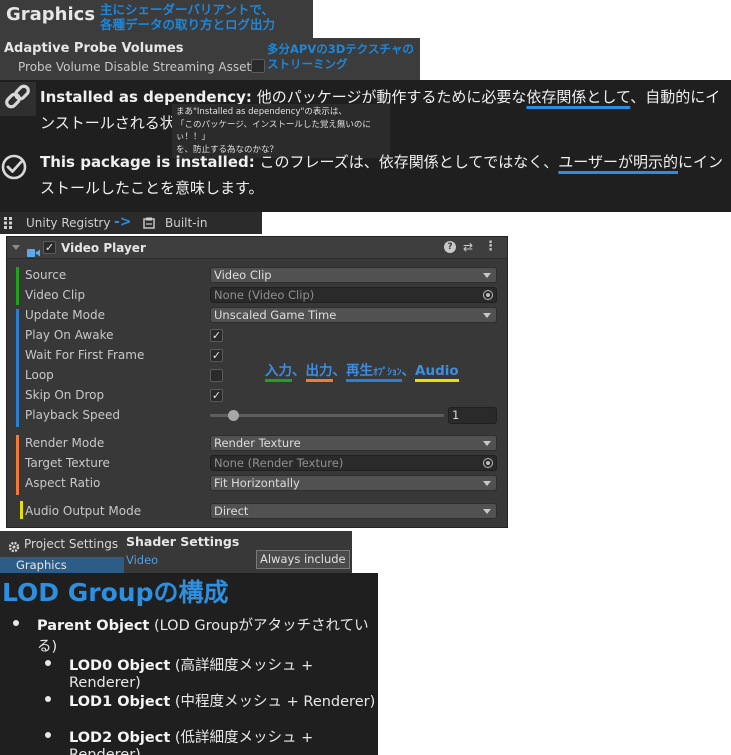 The height and width of the screenshot is (755, 731). Describe the element at coordinates (120, 702) in the screenshot. I see `lod1-bold: LOD1 Object` at that location.